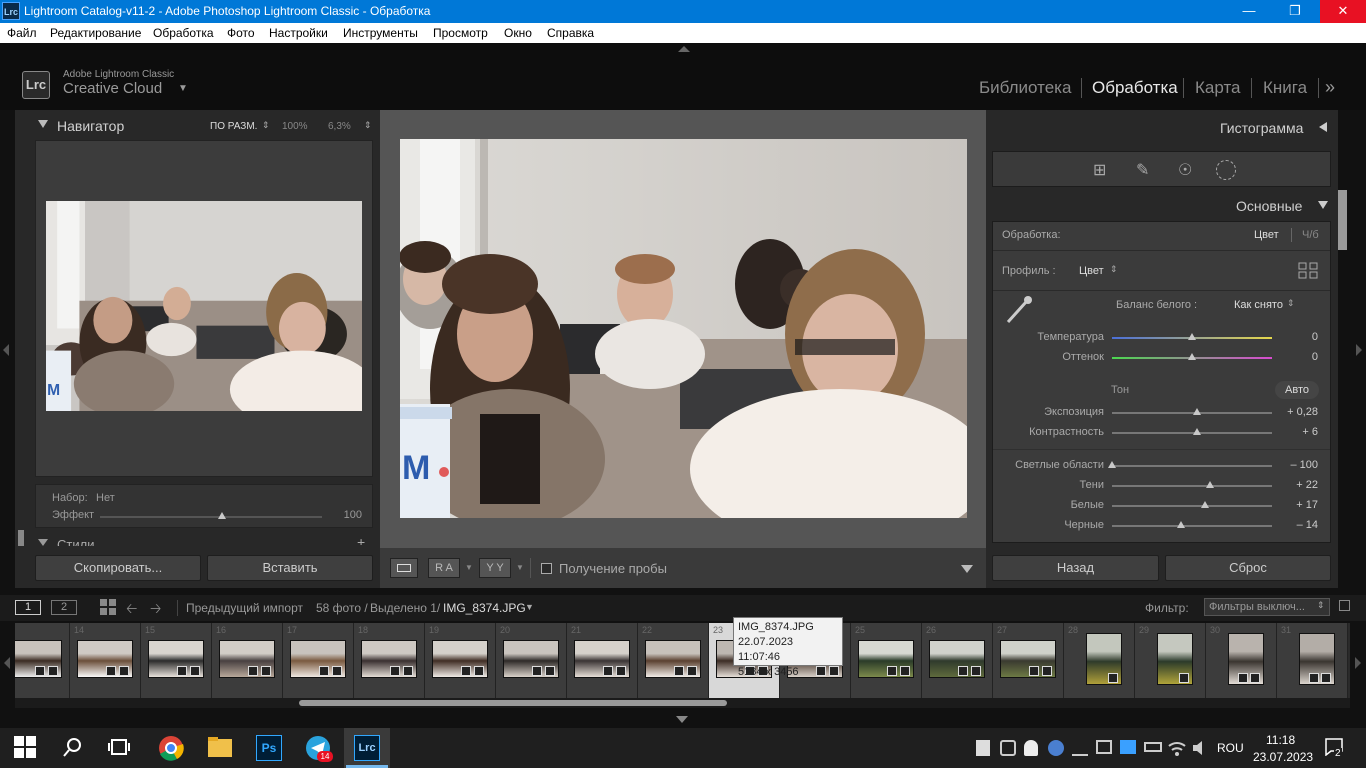  What do you see at coordinates (546, 568) in the screenshot?
I see `soft-proofing-checkbox` at bounding box center [546, 568].